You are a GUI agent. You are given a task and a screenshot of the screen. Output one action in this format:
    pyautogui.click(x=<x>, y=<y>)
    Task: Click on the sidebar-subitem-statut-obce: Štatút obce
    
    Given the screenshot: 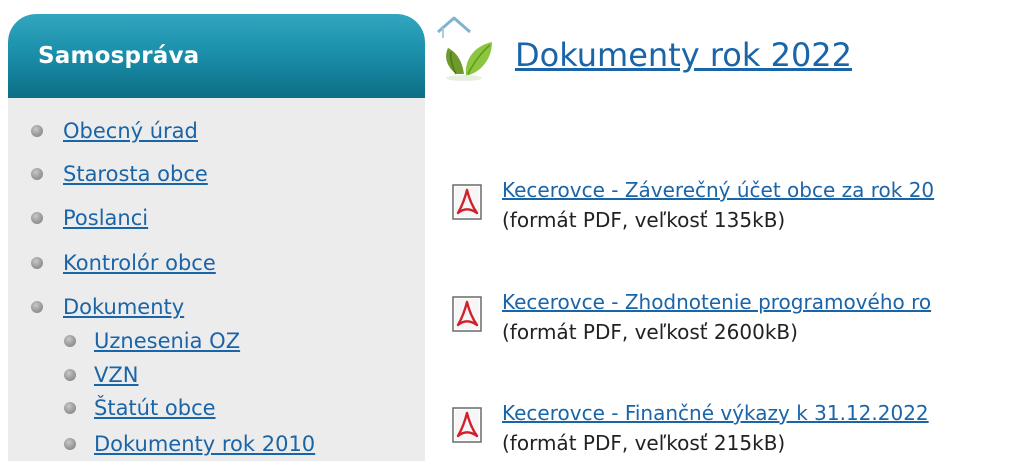 What is the action you would take?
    pyautogui.click(x=140, y=408)
    